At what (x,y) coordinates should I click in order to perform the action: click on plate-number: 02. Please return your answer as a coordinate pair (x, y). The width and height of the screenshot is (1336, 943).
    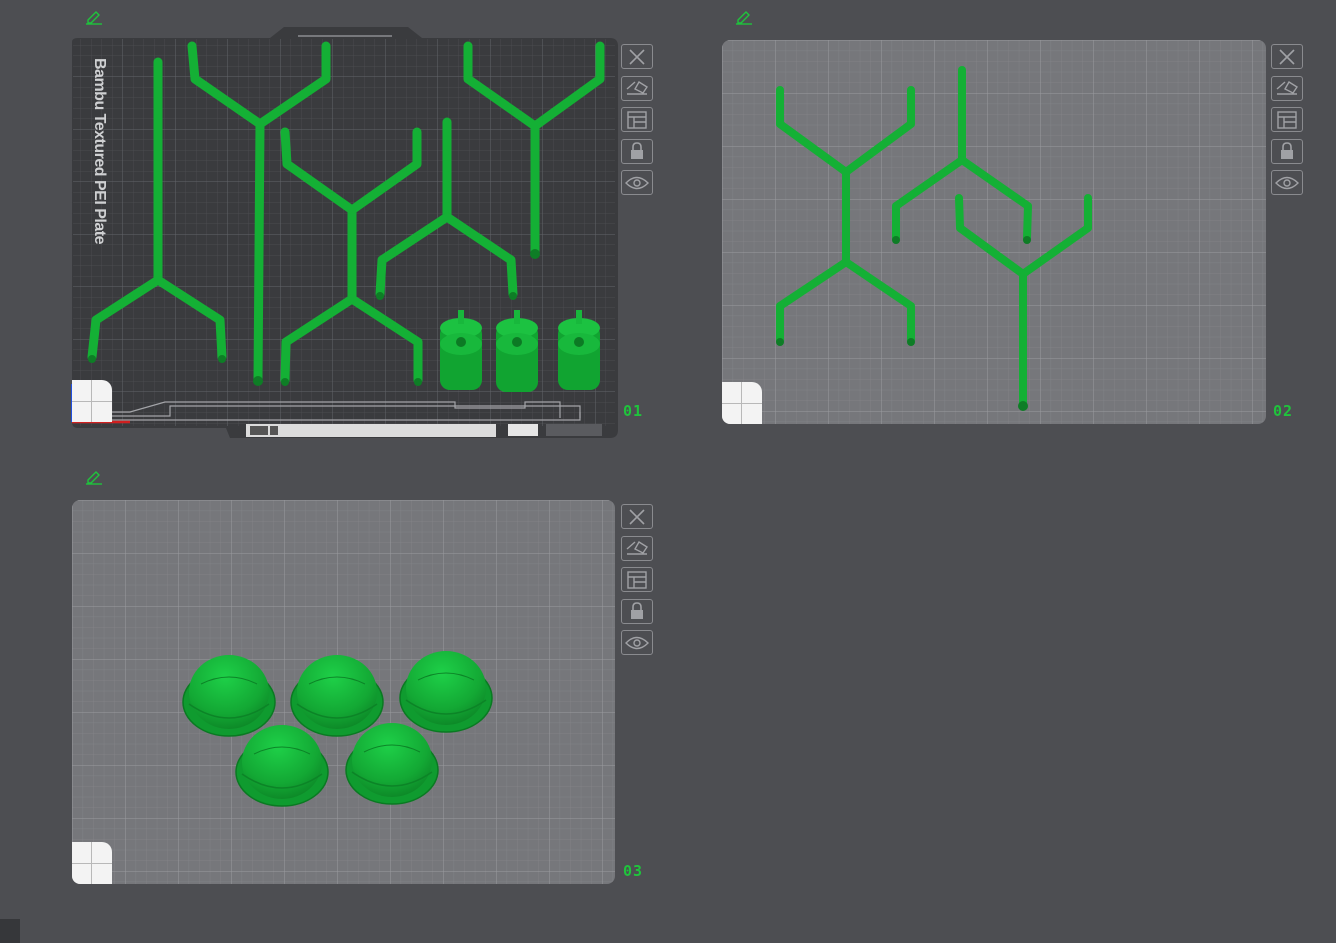
    Looking at the image, I should click on (1283, 411).